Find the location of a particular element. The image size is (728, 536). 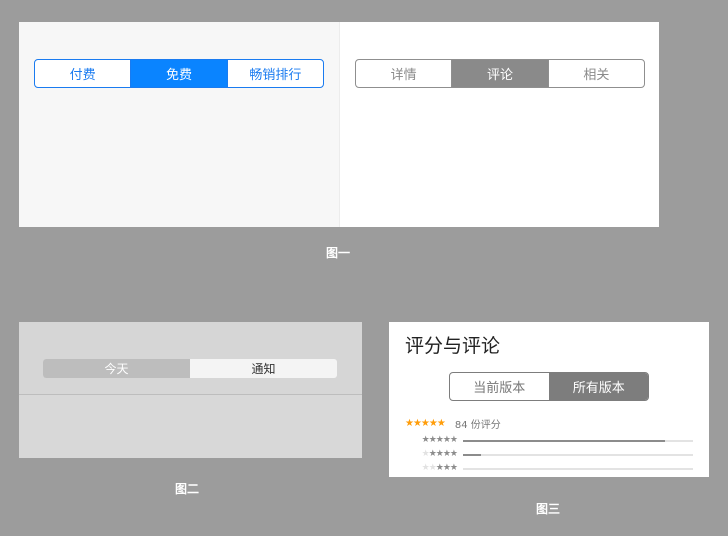

rating-bar-4-fill is located at coordinates (472, 455).